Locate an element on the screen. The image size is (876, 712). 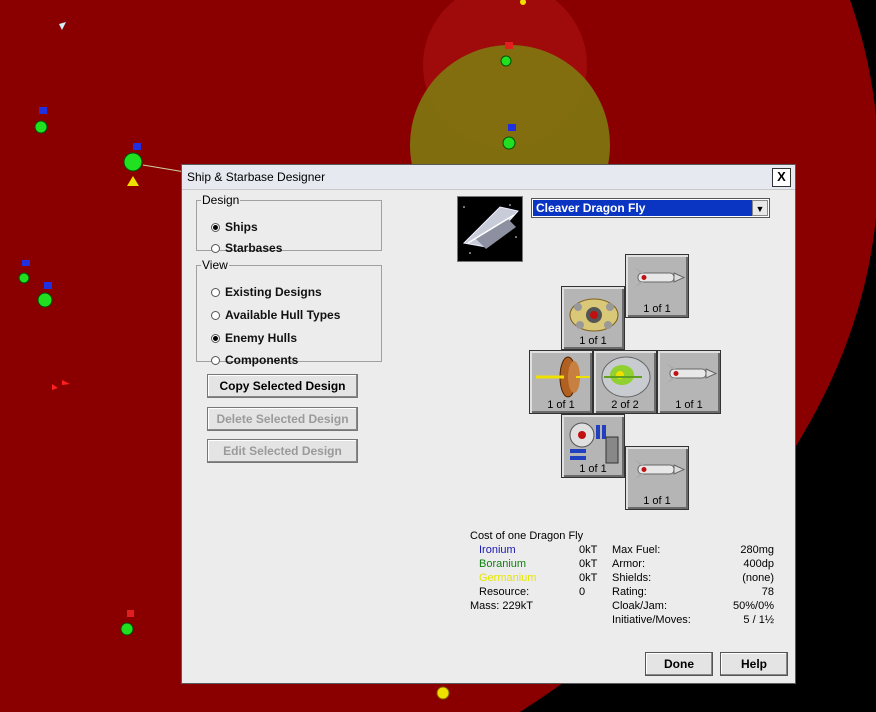
stat-armor-value: 400dp is located at coordinates (758, 564).